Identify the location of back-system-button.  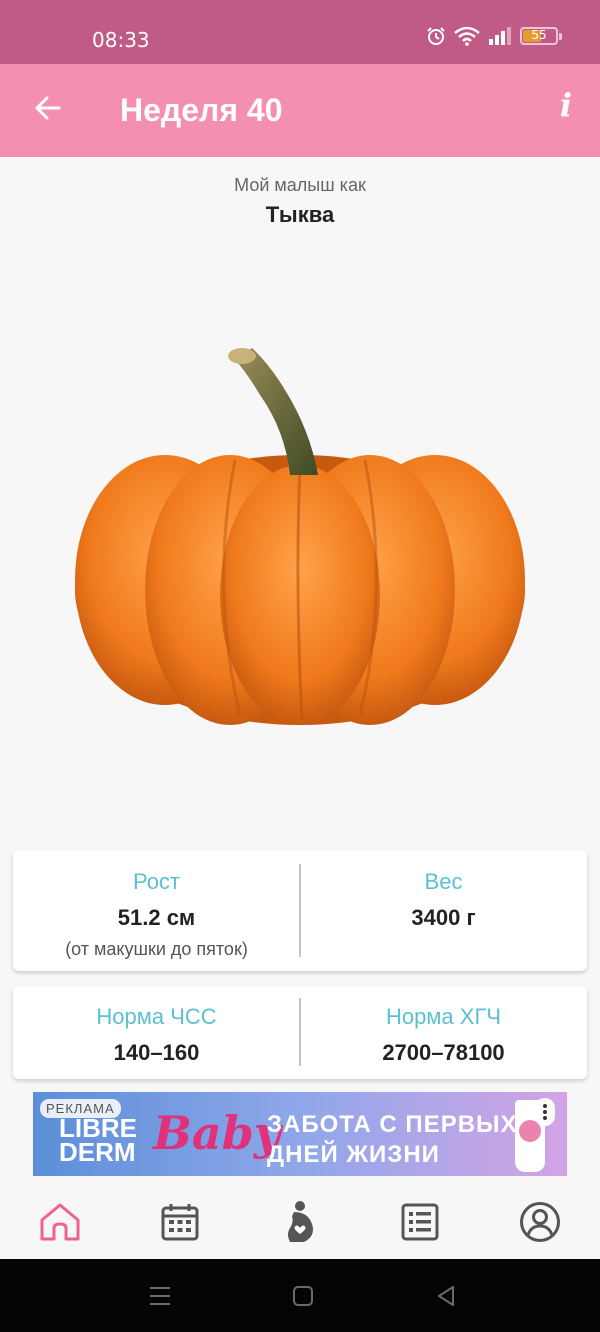
(446, 1296).